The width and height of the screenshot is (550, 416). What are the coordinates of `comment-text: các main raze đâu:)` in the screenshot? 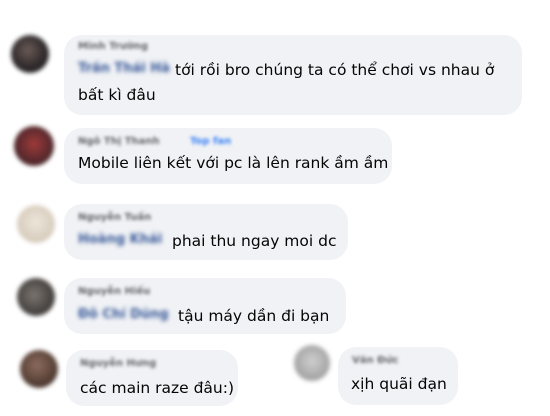 It's located at (157, 388).